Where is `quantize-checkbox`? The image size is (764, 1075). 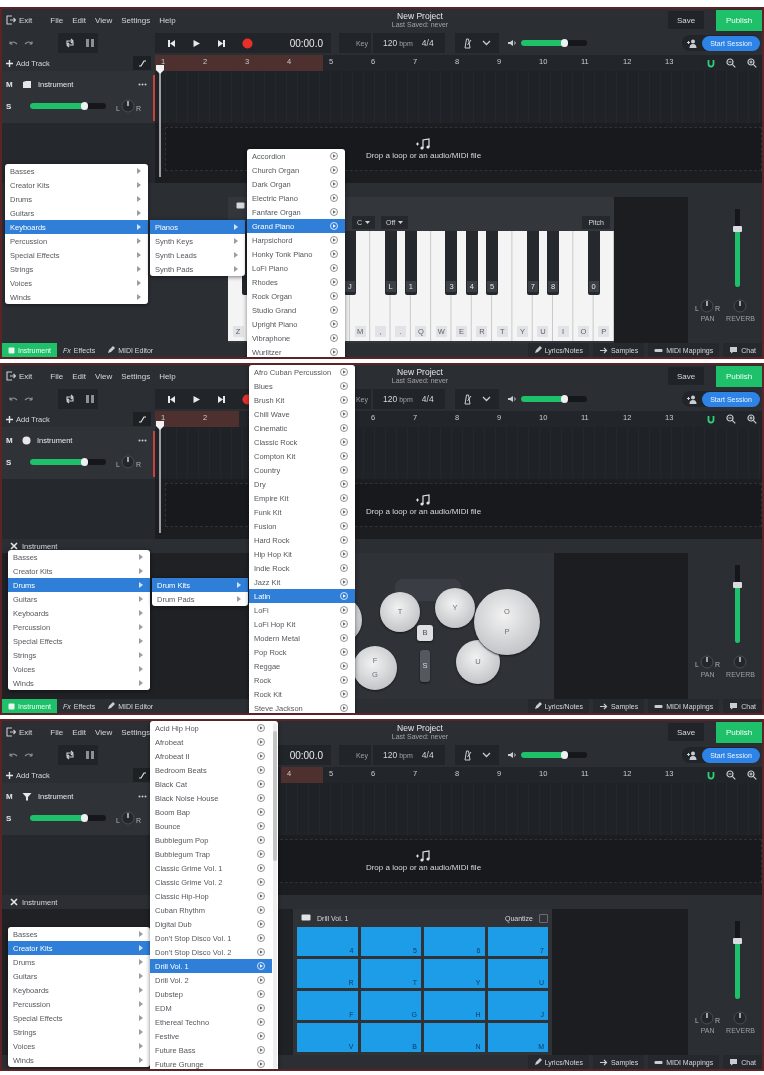 quantize-checkbox is located at coordinates (543, 918).